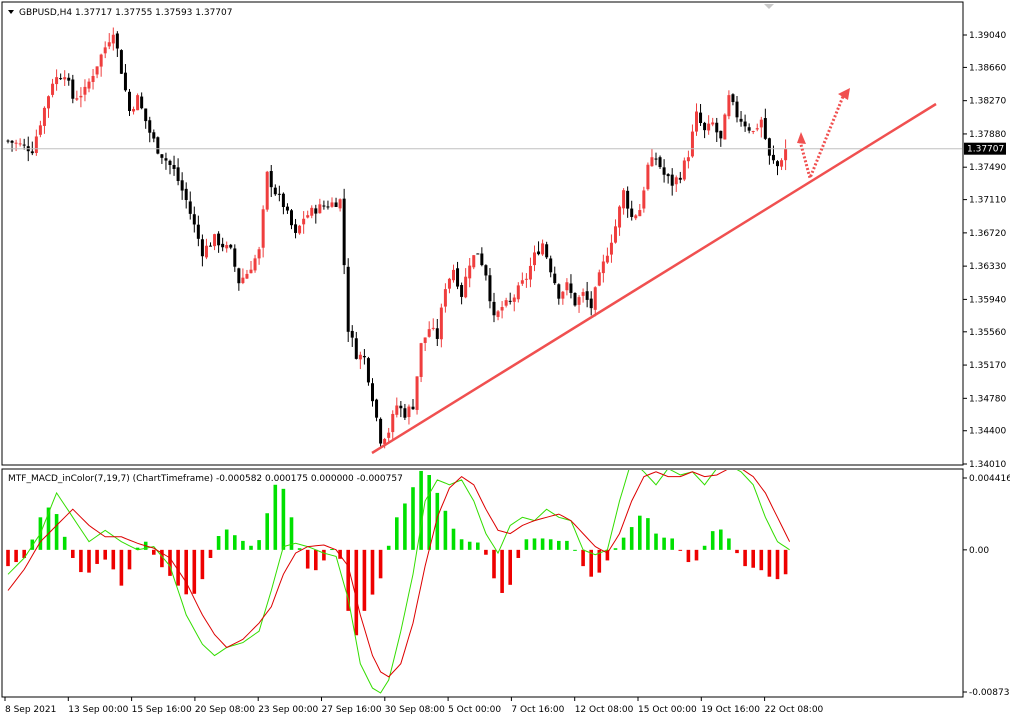 The width and height of the screenshot is (1010, 726). I want to click on time-tick-label: 15 Oct 00:00, so click(667, 710).